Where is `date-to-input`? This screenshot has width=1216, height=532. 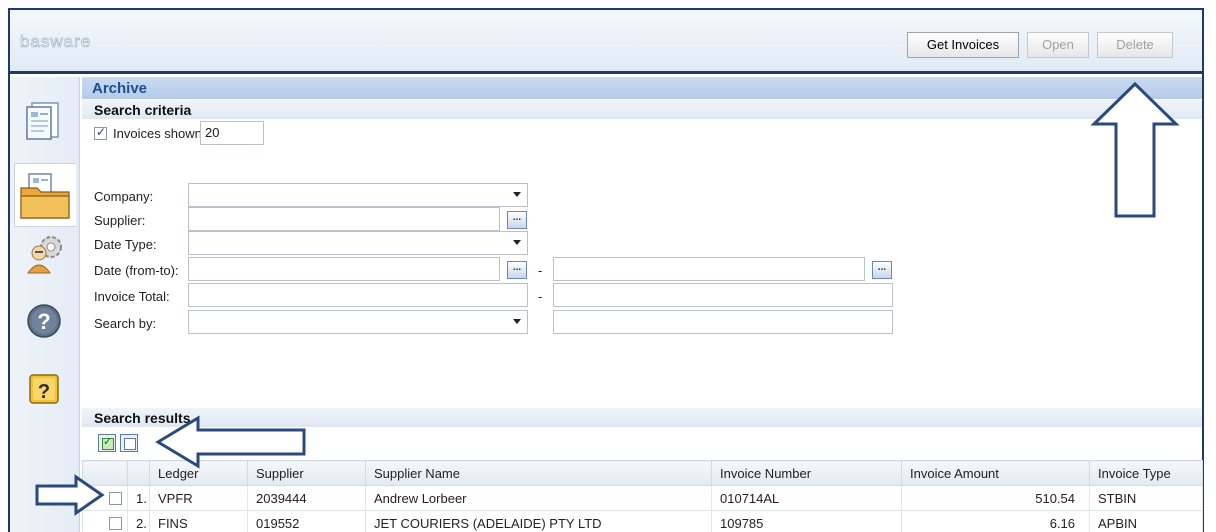 date-to-input is located at coordinates (709, 269).